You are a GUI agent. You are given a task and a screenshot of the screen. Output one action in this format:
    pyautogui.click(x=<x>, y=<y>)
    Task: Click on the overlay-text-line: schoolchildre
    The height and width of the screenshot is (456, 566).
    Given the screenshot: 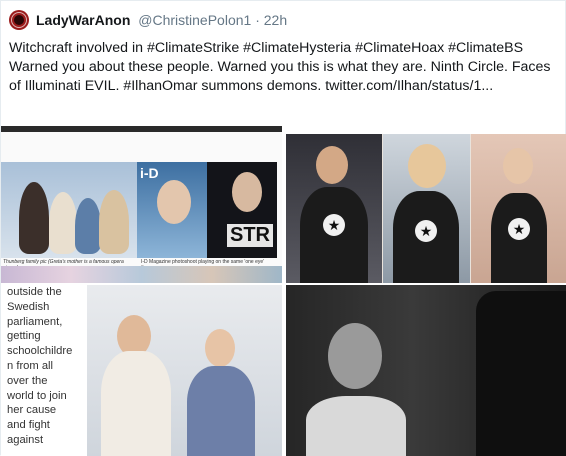 What is the action you would take?
    pyautogui.click(x=40, y=351)
    